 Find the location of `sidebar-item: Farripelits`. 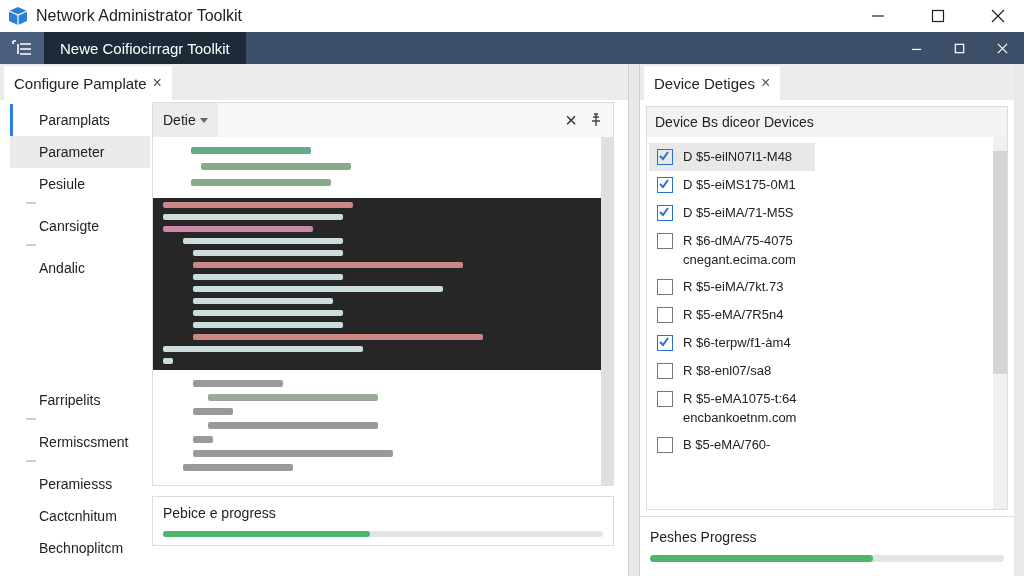

sidebar-item: Farripelits is located at coordinates (80, 400).